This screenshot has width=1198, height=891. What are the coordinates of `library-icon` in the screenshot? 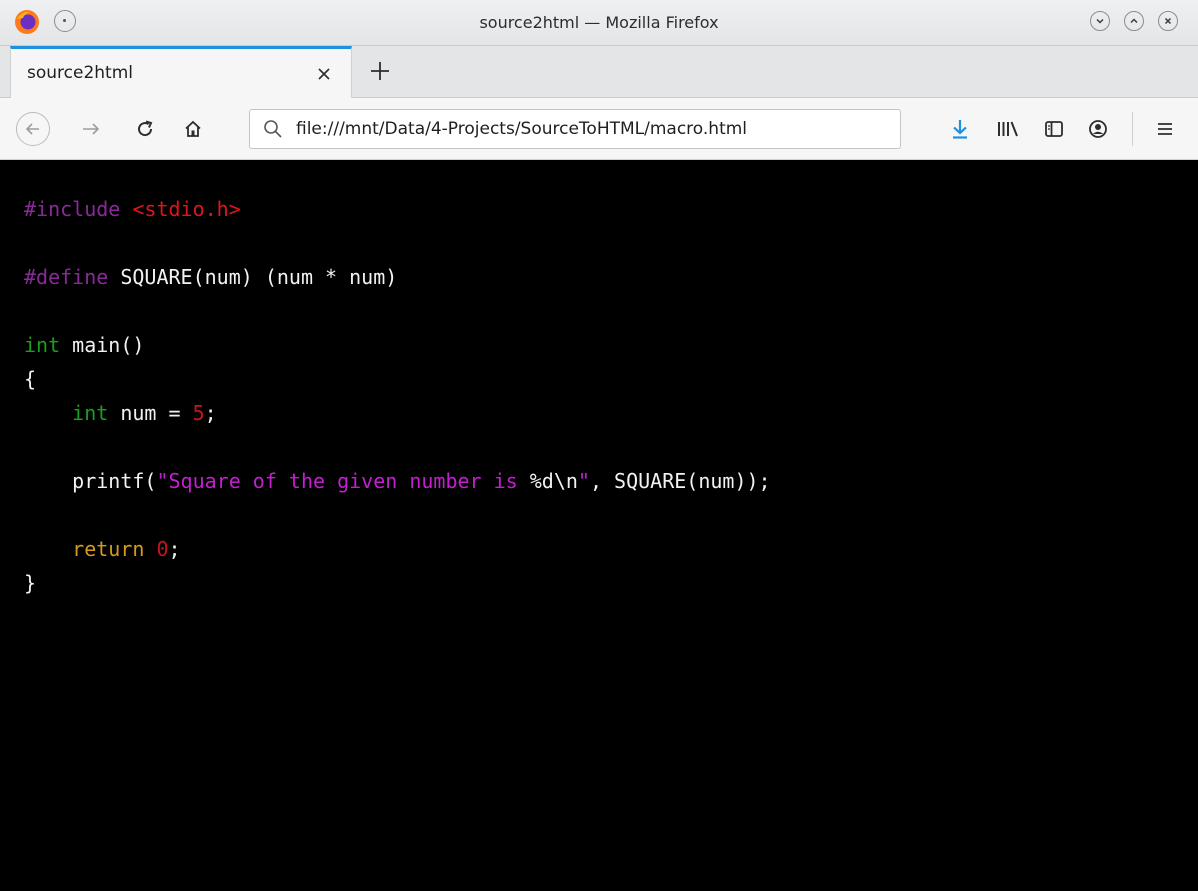 It's located at (1008, 129).